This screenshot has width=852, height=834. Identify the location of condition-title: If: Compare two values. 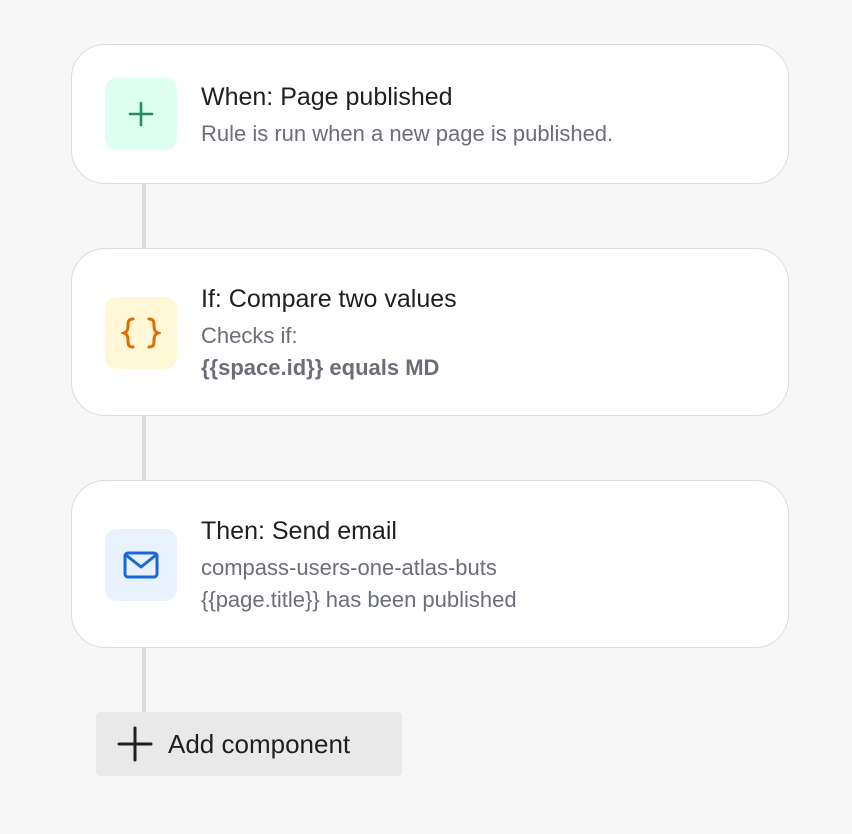
(329, 299).